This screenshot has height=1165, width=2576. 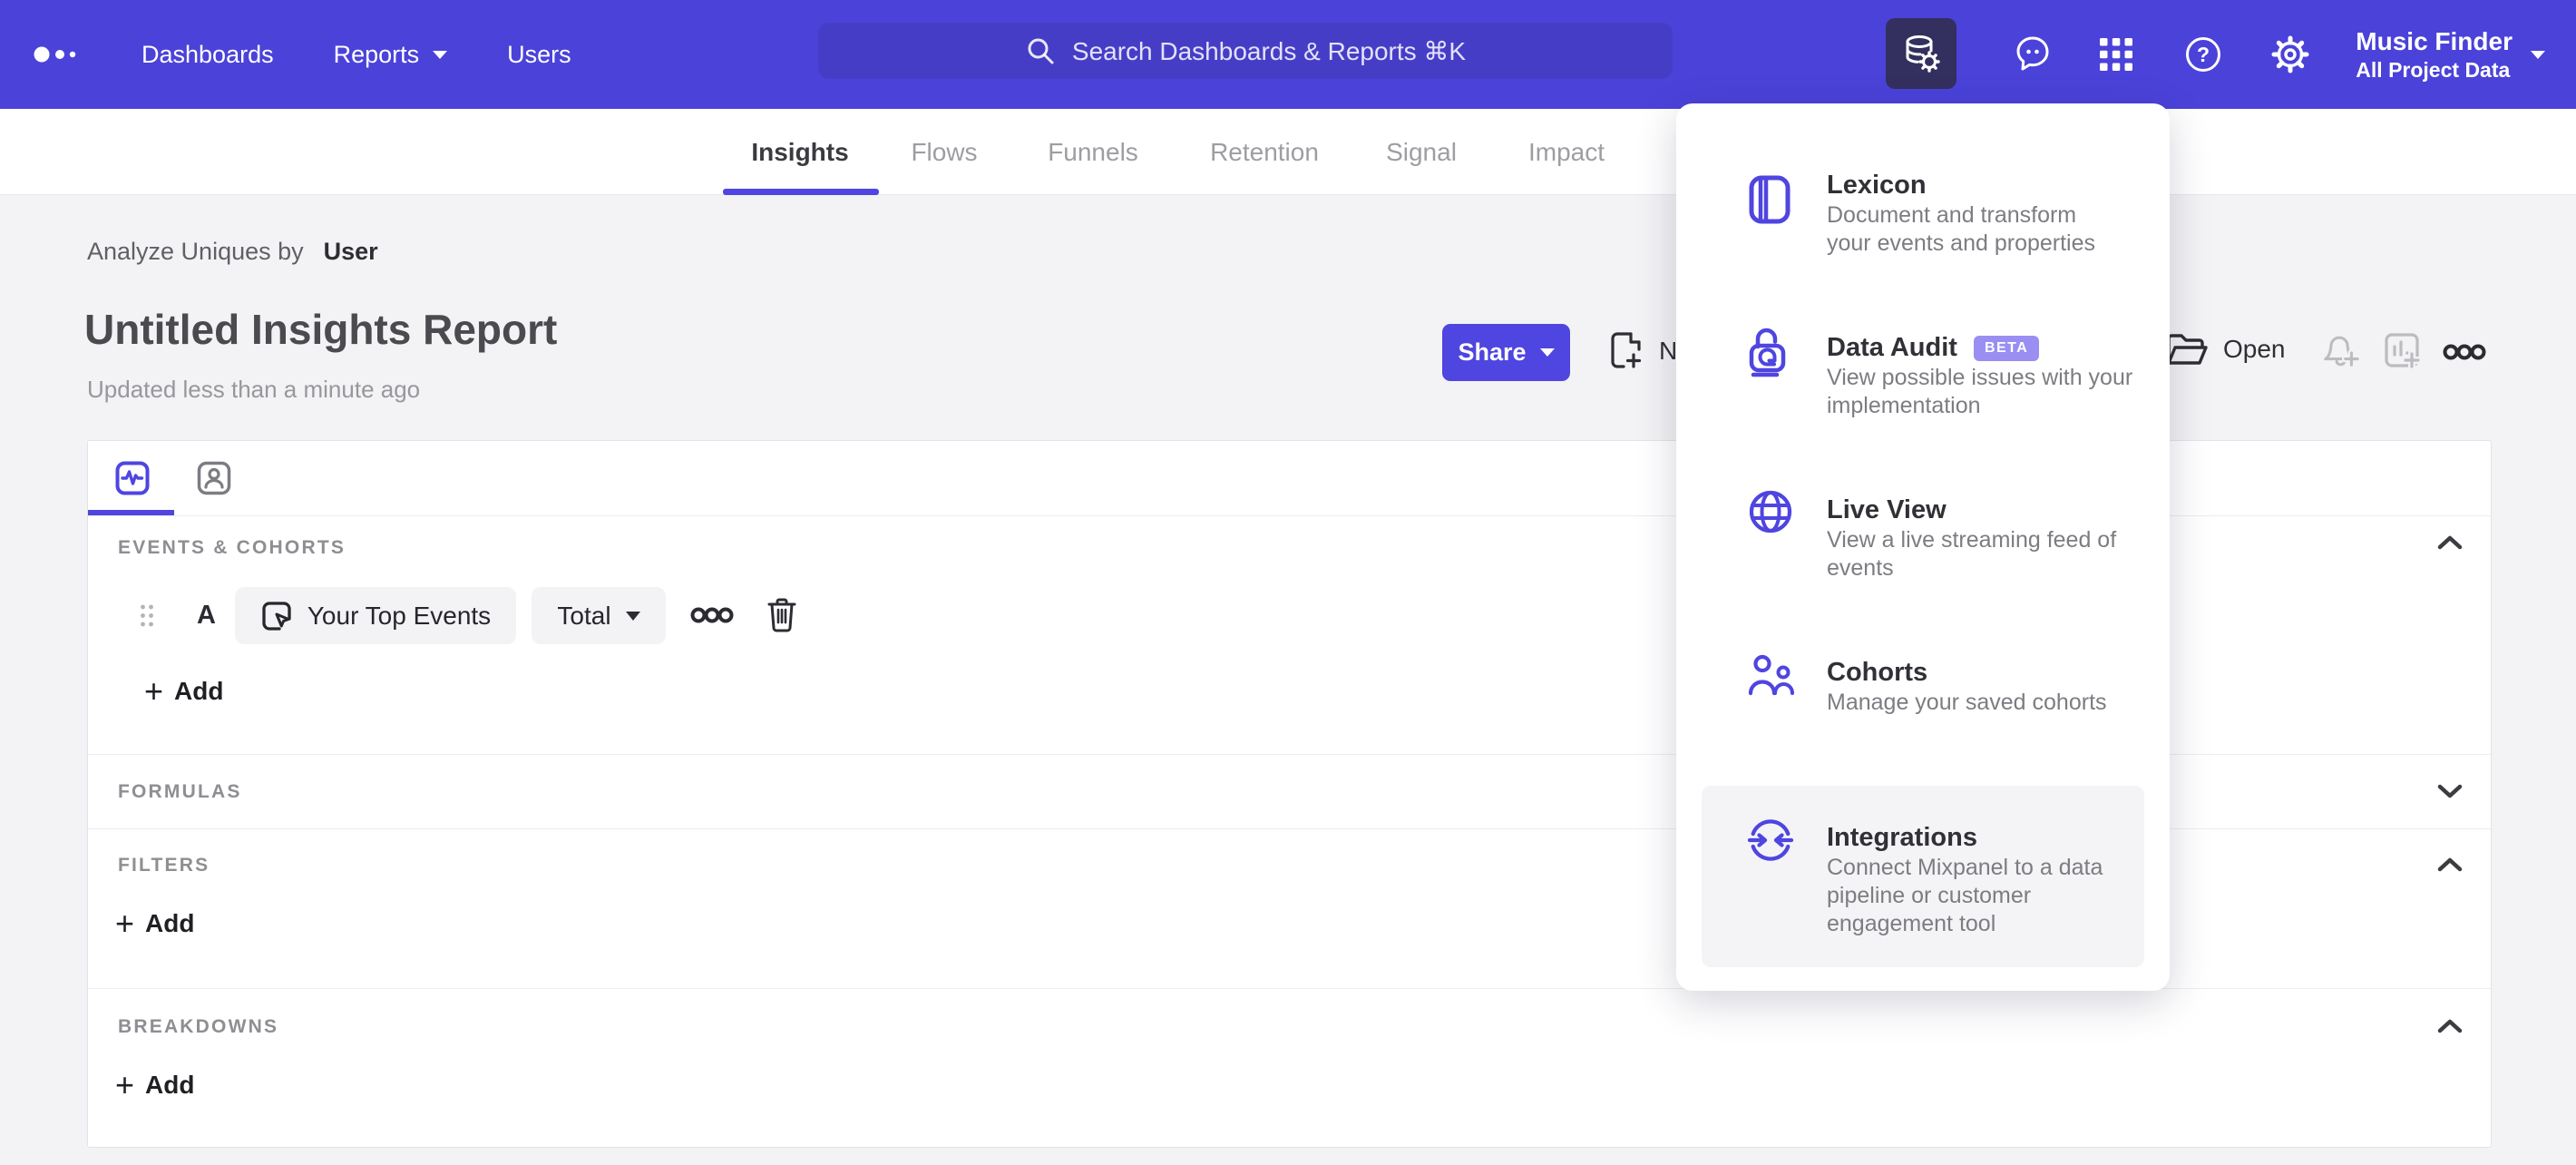 What do you see at coordinates (198, 1026) in the screenshot?
I see `section-header-breakdowns: BREAKDOWNS` at bounding box center [198, 1026].